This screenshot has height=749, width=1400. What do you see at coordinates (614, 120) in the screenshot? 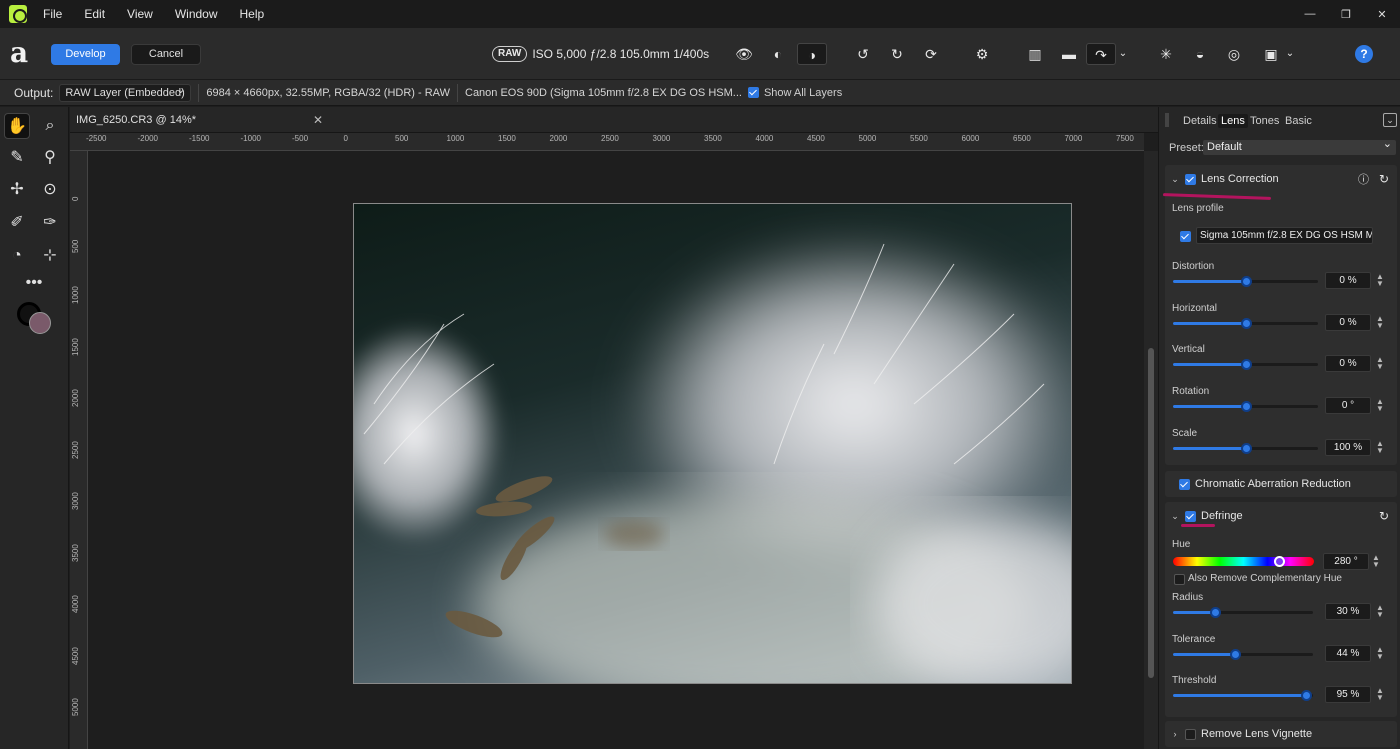
I see `document-tab: IMG_6250.CR3 @ 14%* ✕` at bounding box center [614, 120].